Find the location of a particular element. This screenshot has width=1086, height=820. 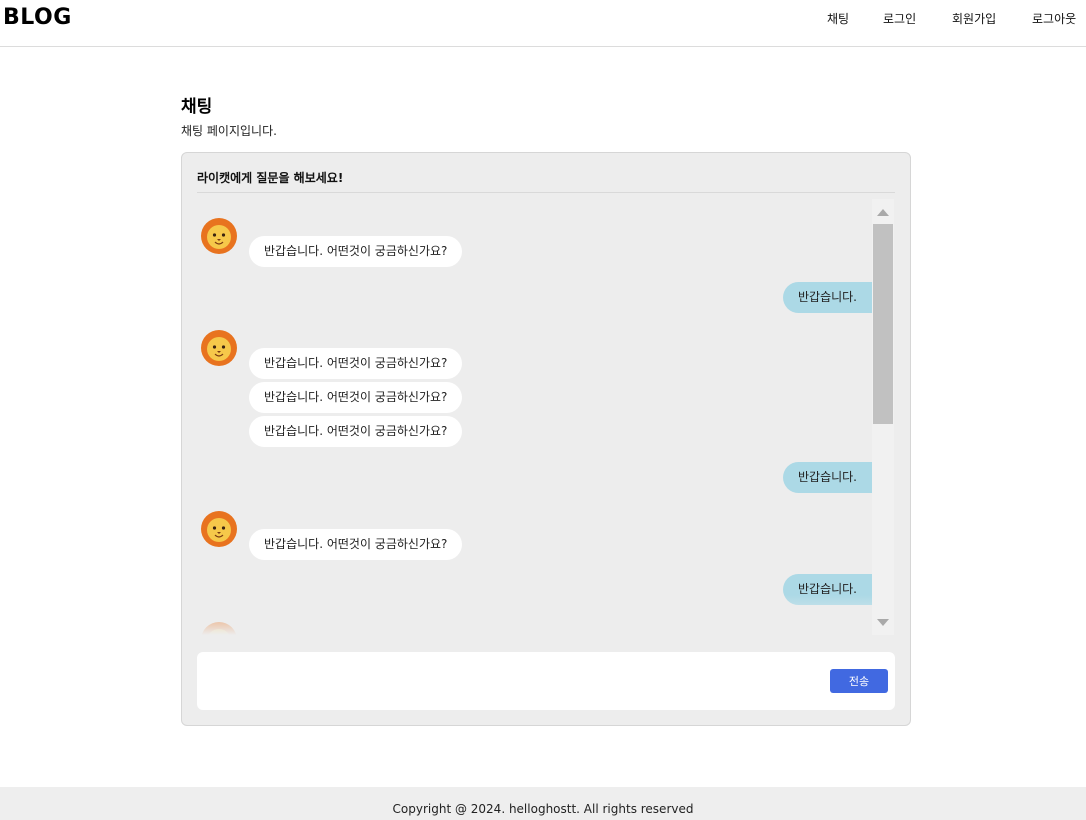

nav-link-signup: 회원가입 is located at coordinates (974, 18).